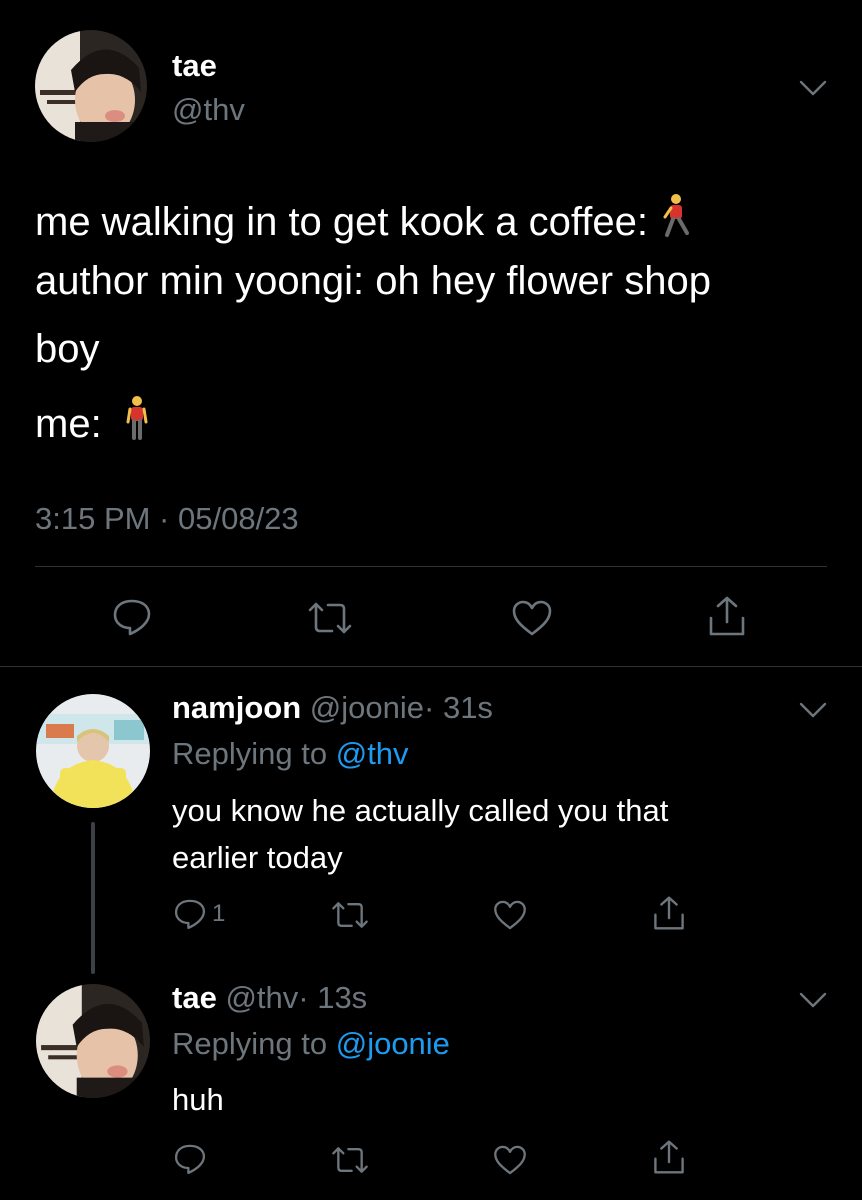  I want to click on person-walking-icon, so click(676, 221).